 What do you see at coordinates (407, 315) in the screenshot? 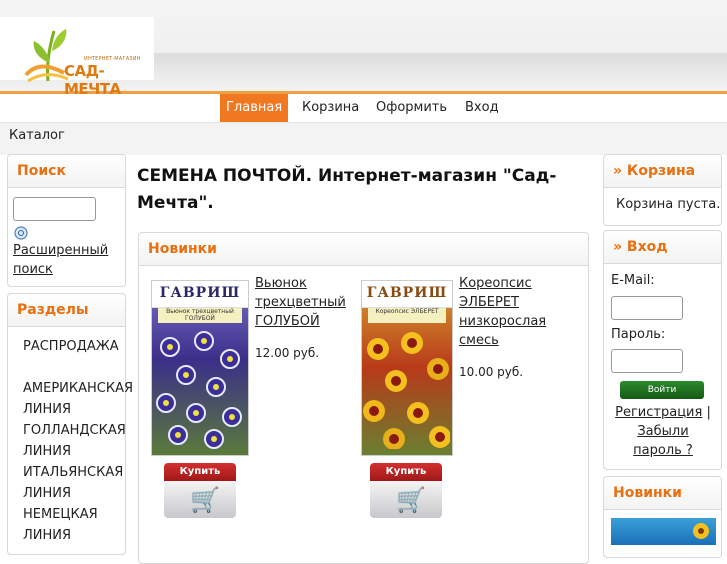
I see `pack-label: Кореопсис ЭЛБЕРЕТ` at bounding box center [407, 315].